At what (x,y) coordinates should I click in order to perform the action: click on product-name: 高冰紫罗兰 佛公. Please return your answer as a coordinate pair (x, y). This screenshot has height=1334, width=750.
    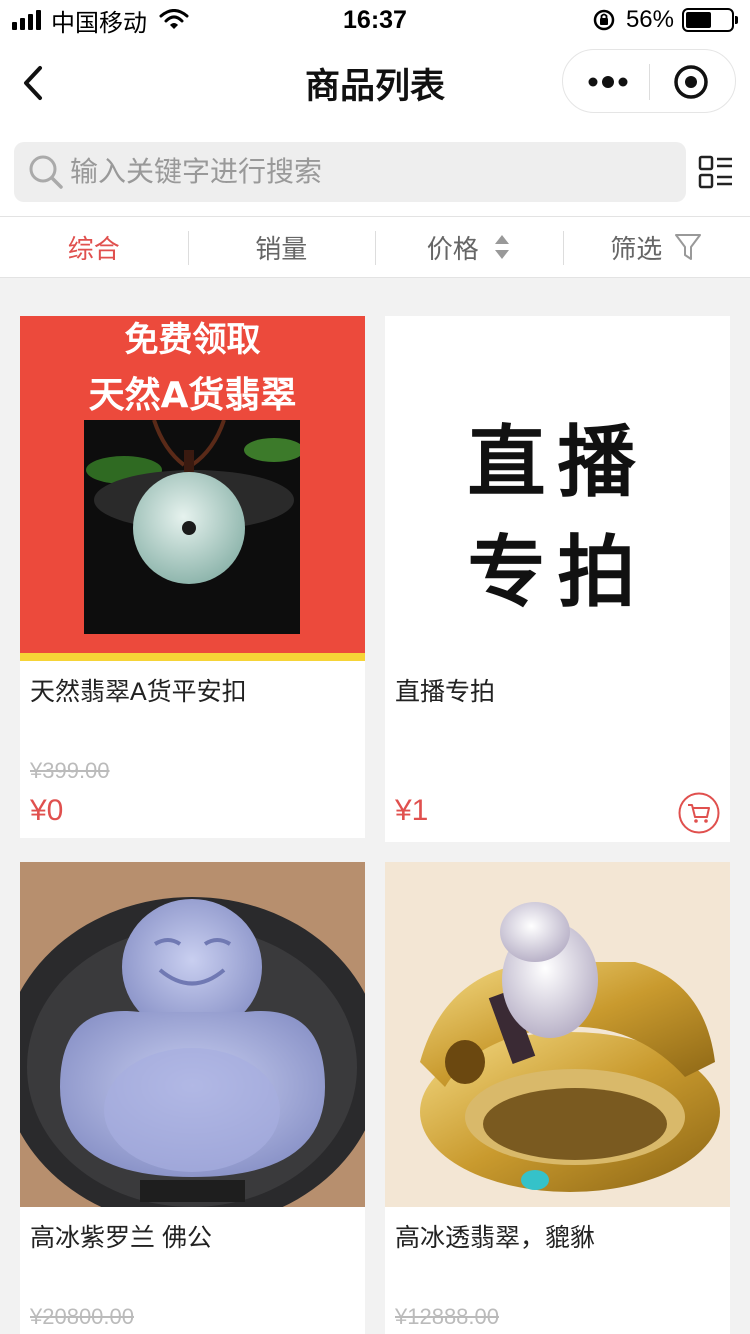
    Looking at the image, I should click on (121, 1238).